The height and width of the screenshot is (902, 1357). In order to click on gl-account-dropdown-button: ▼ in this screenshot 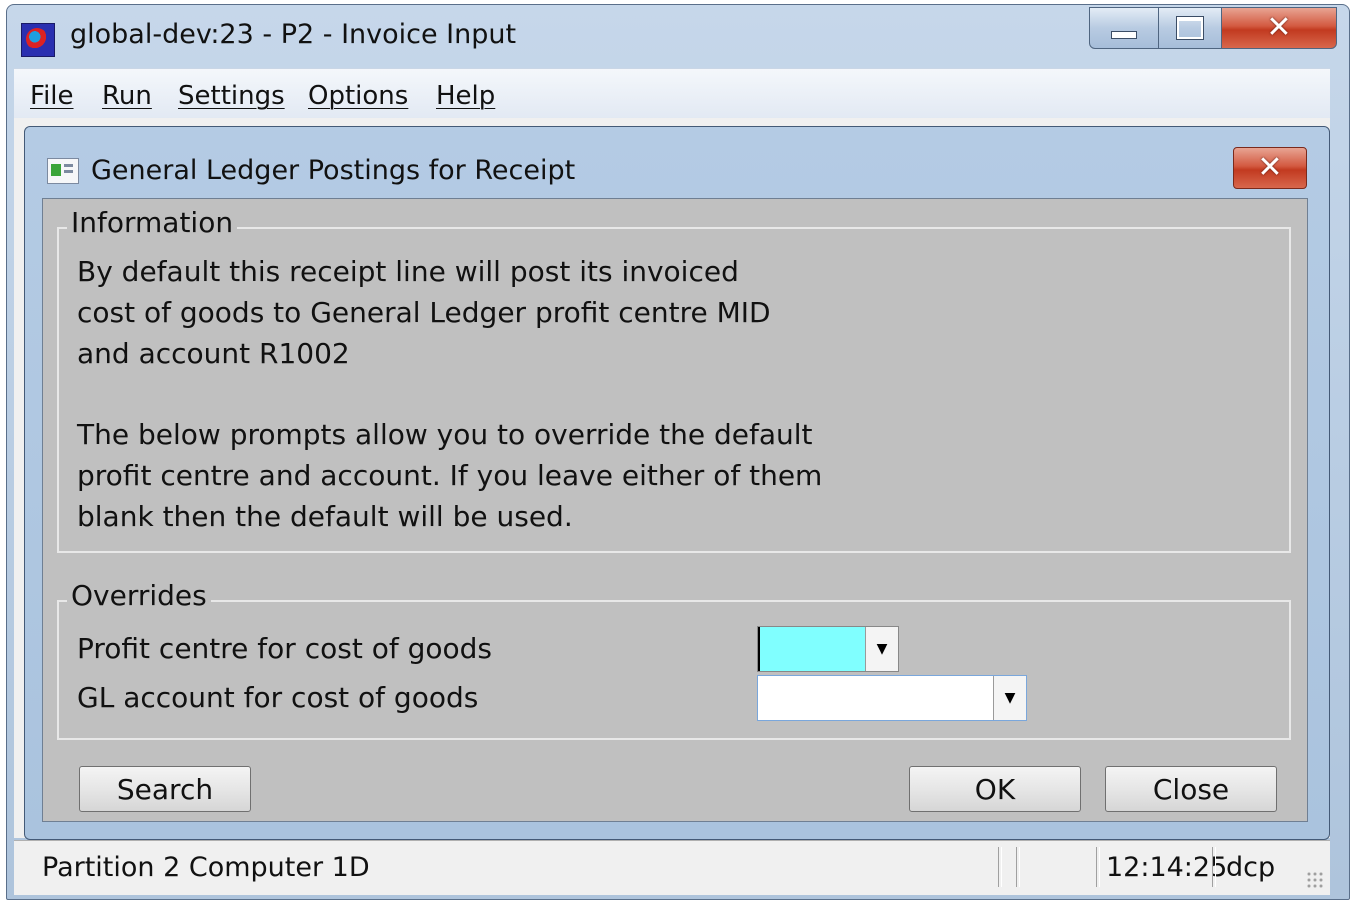, I will do `click(1009, 698)`.